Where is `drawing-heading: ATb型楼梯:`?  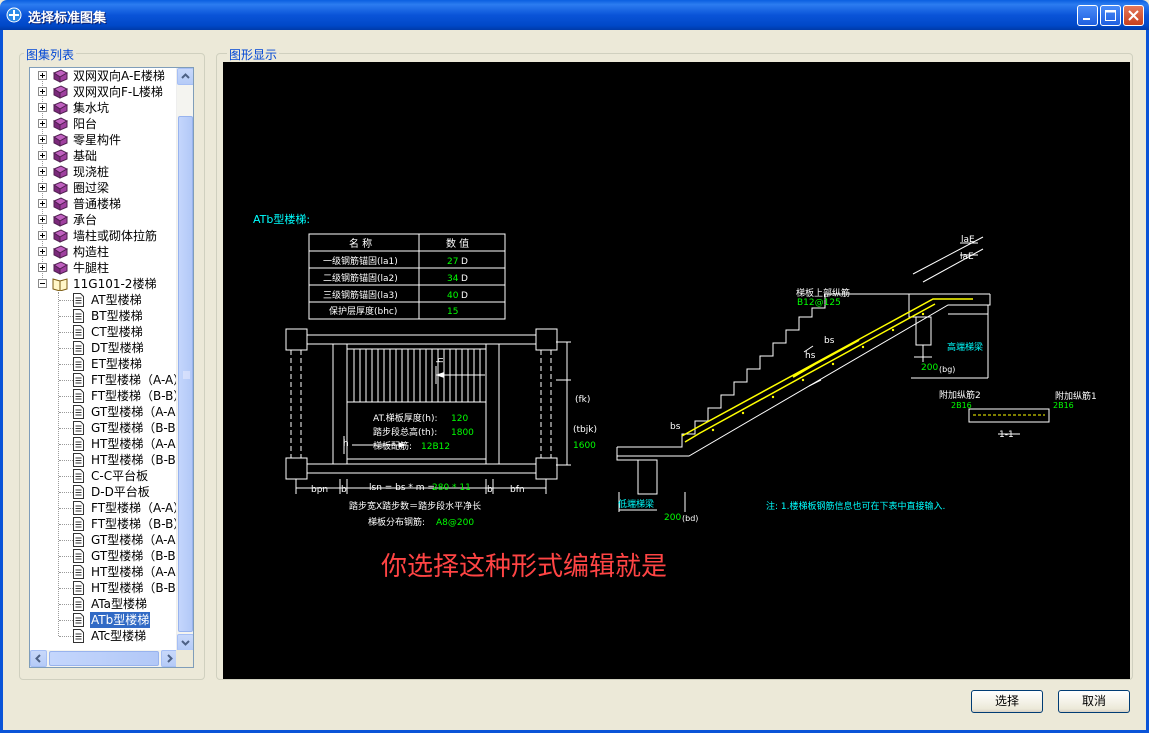 drawing-heading: ATb型楼梯: is located at coordinates (281, 219).